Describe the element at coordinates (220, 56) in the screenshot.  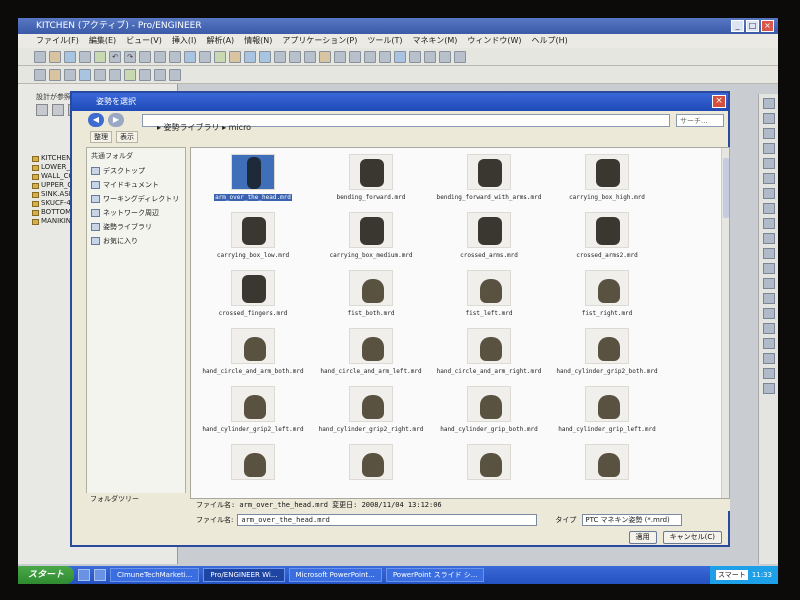
I see `select-icon` at that location.